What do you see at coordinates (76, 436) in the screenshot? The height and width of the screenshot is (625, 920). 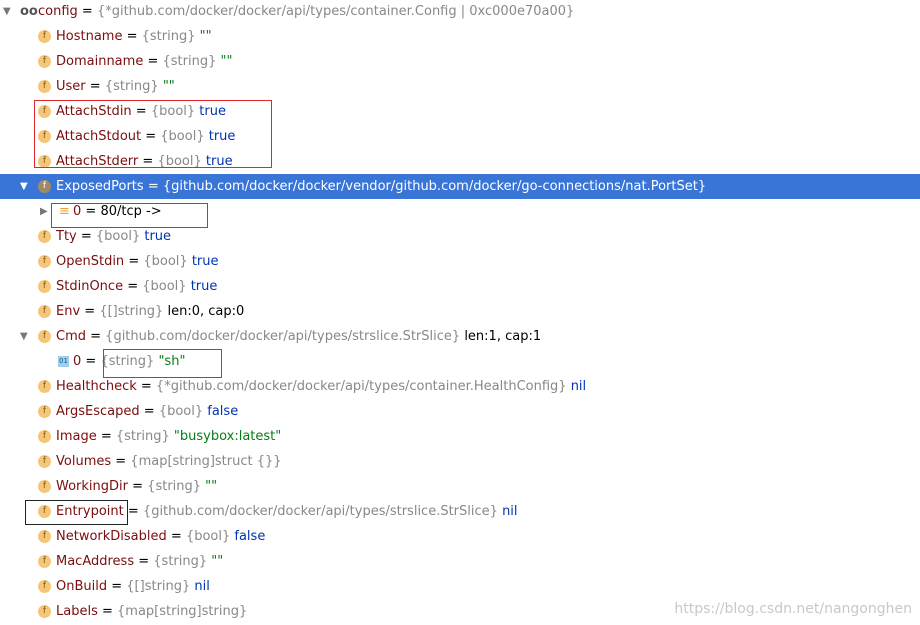 I see `row-name: Image` at bounding box center [76, 436].